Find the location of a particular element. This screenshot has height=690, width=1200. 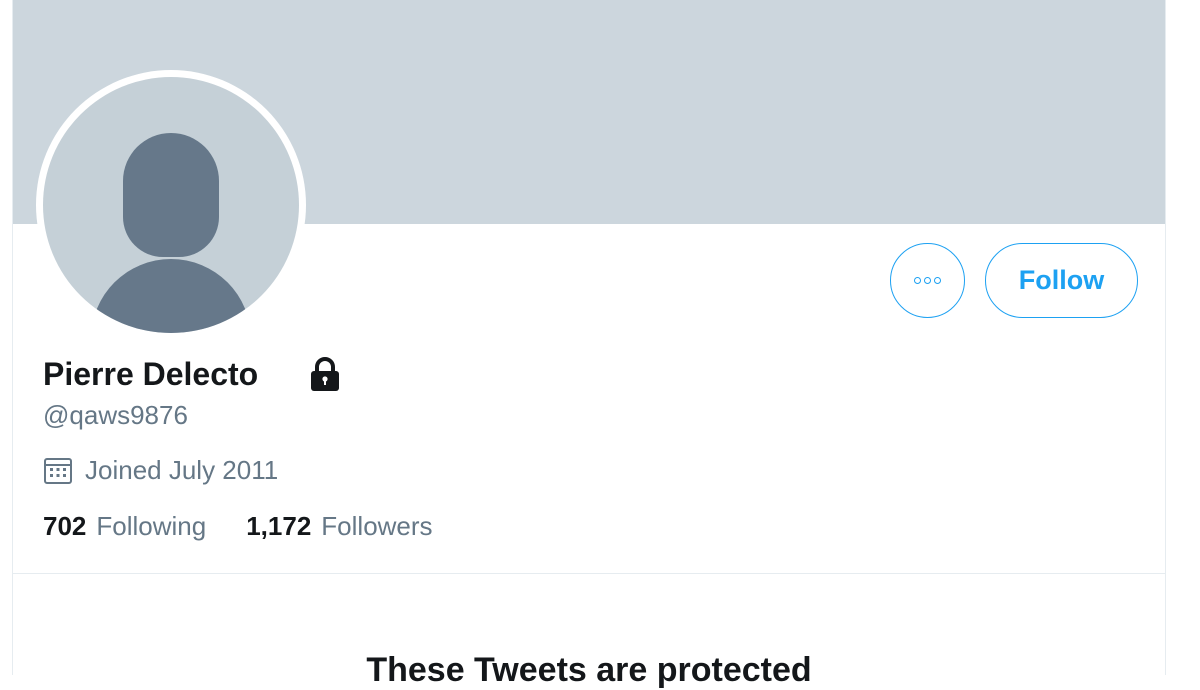

more-horizontal-icon is located at coordinates (917, 280).